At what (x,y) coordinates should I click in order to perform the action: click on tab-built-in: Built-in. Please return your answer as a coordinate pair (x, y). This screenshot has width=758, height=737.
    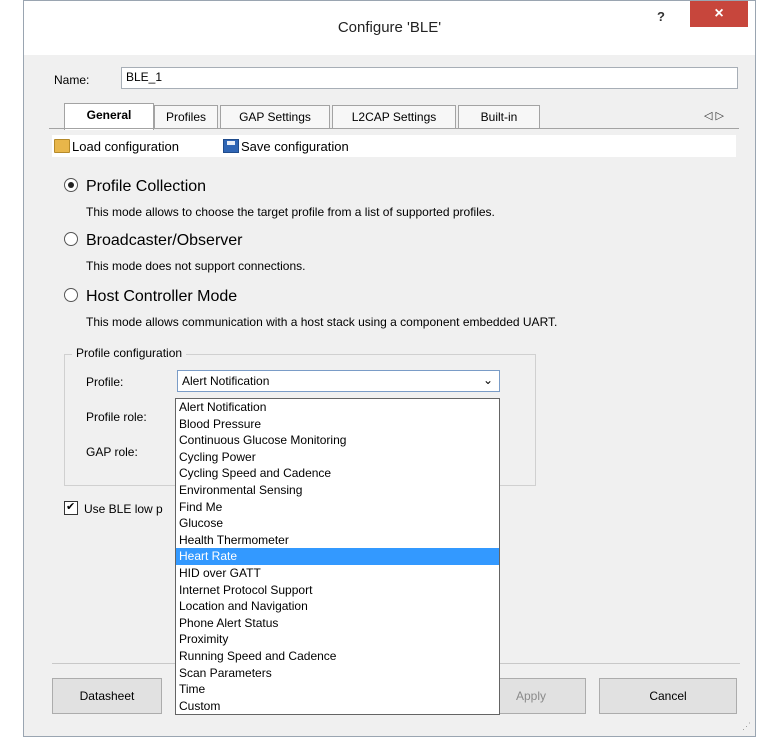
    Looking at the image, I should click on (499, 116).